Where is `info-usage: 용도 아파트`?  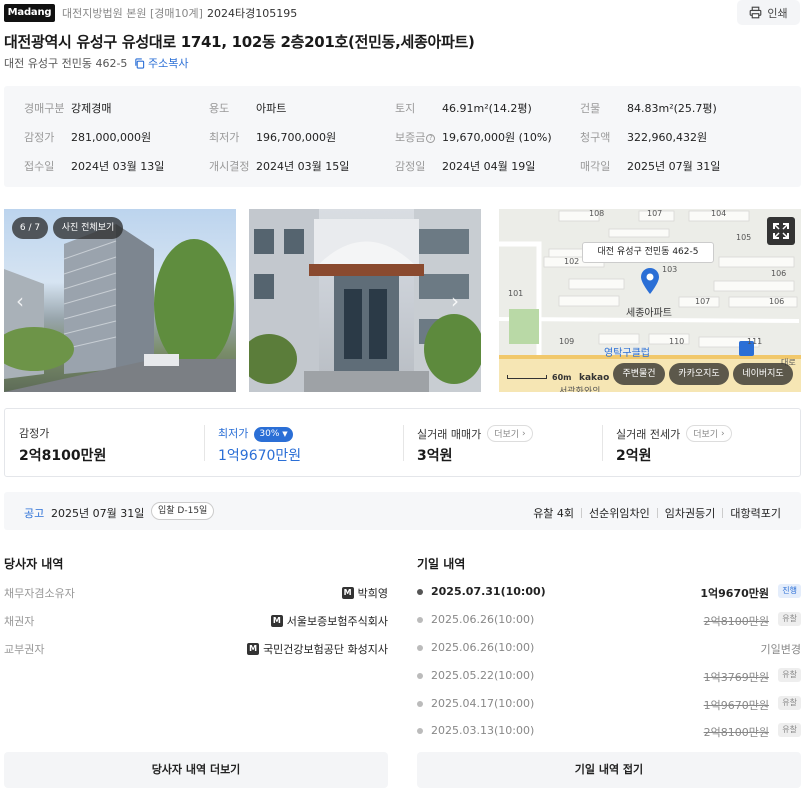
info-usage: 용도 아파트 is located at coordinates (248, 108).